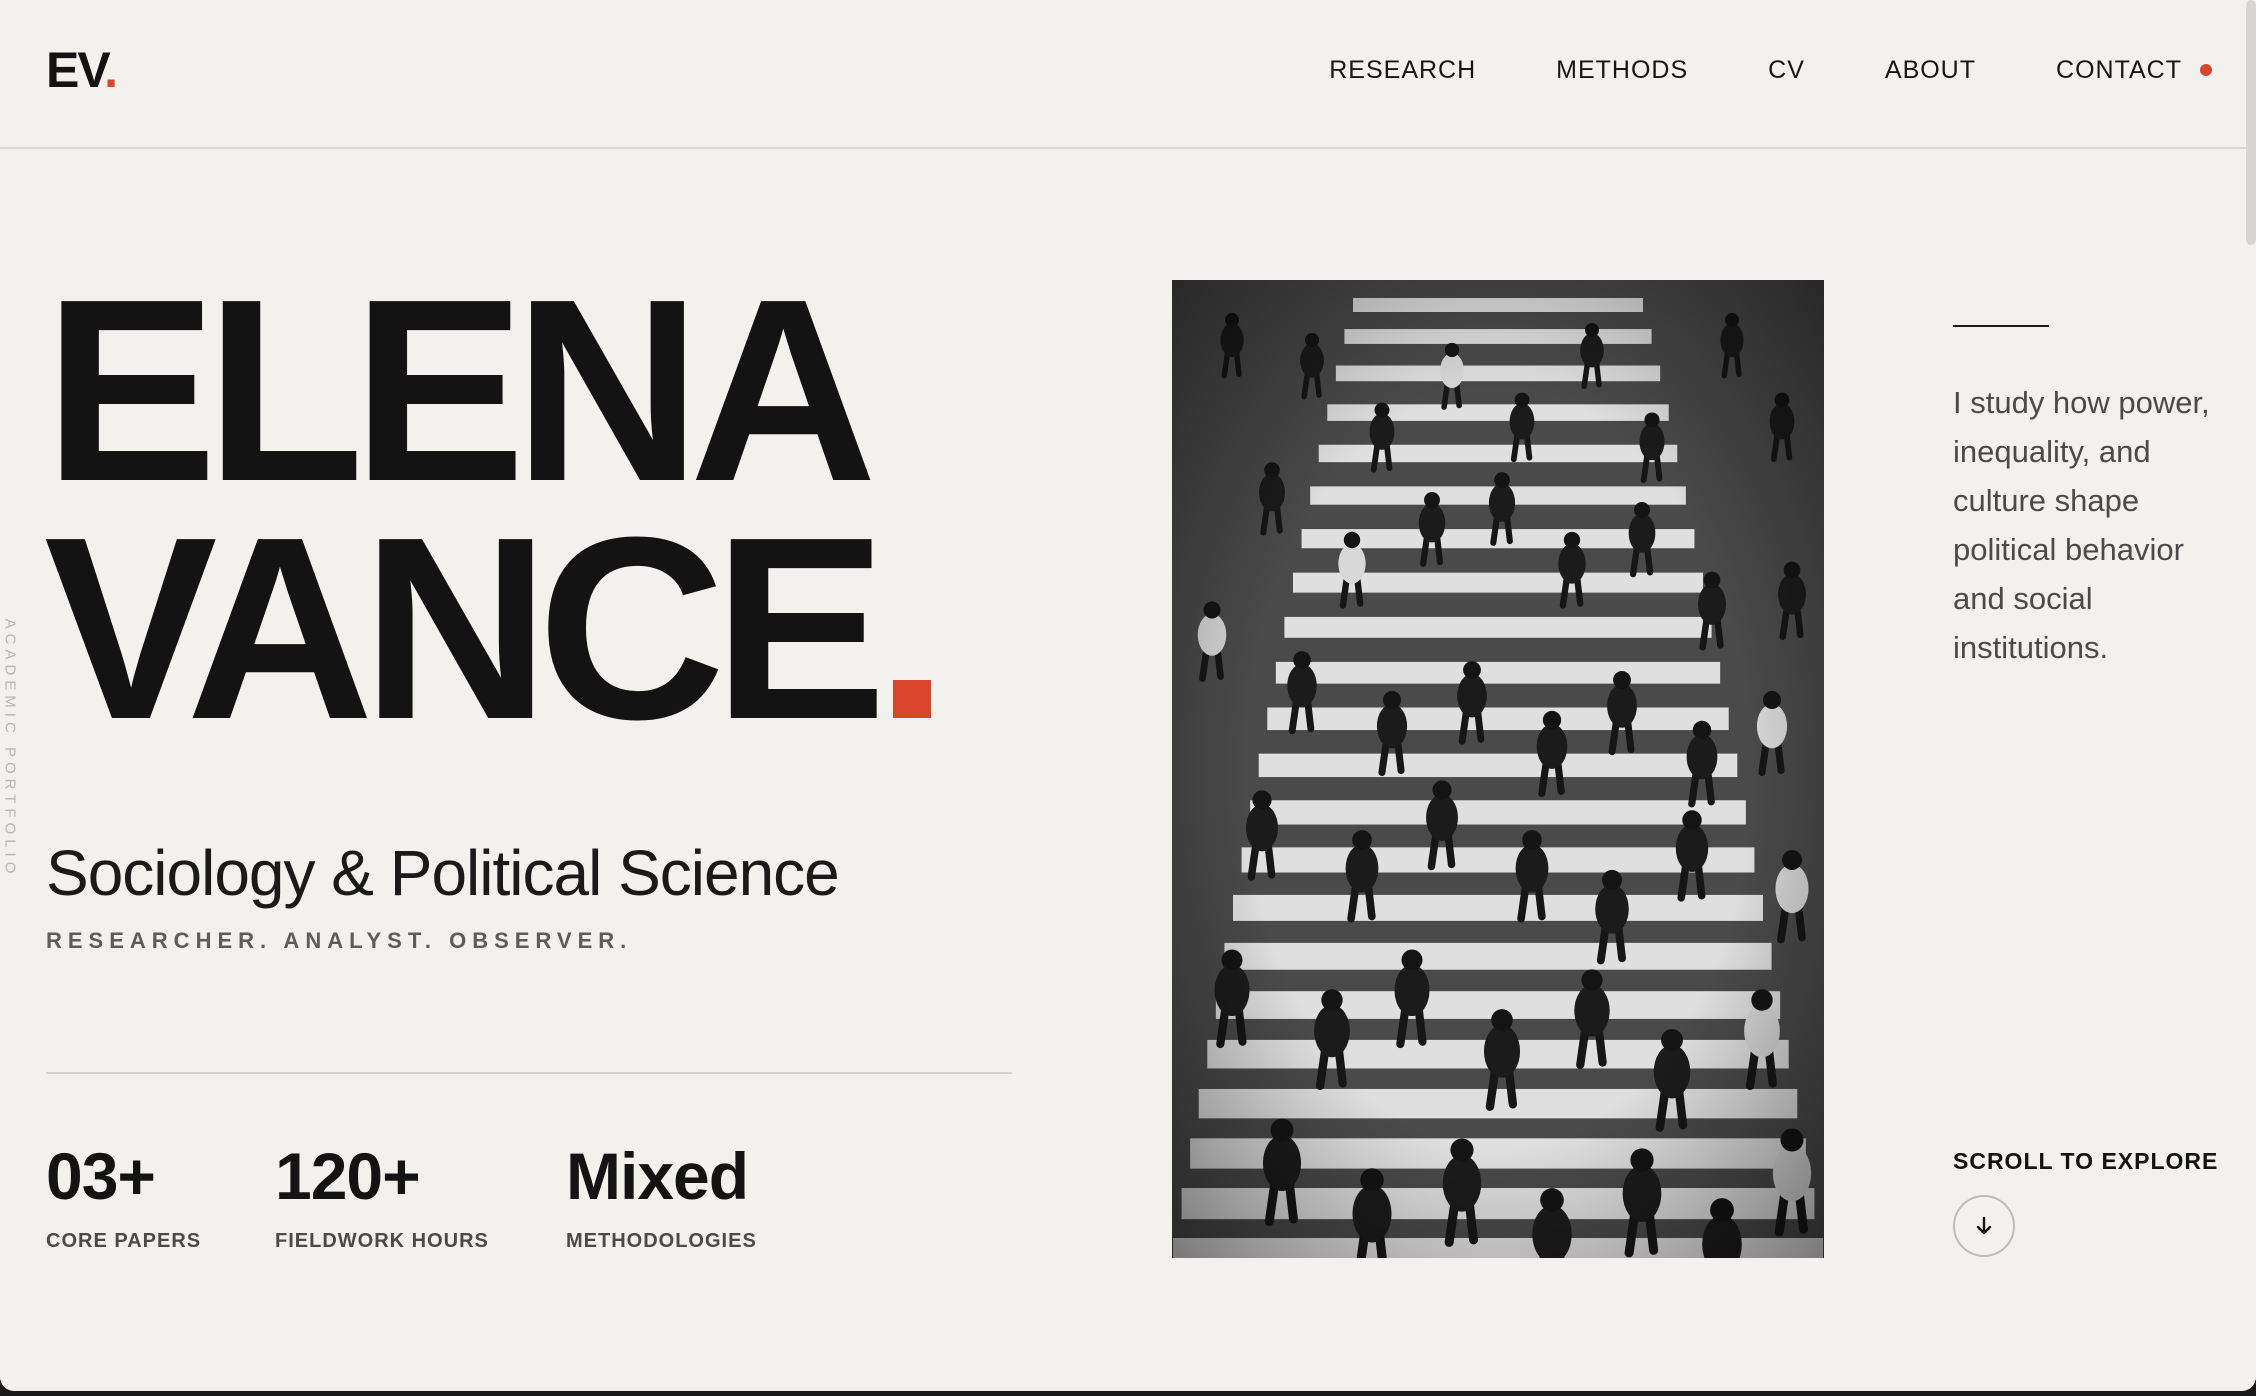  I want to click on hero-name: ELENA VANCE, so click(487, 502).